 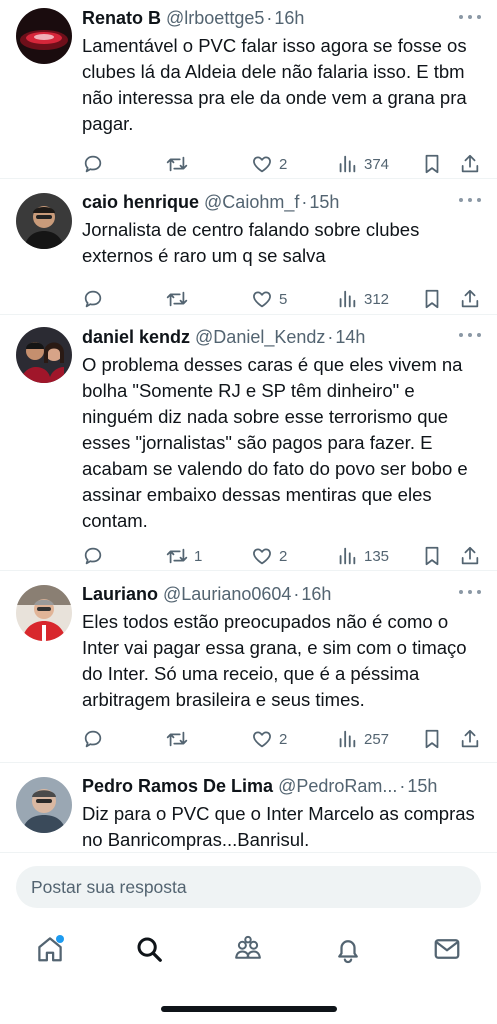 What do you see at coordinates (136, 337) in the screenshot?
I see `author-name: daniel kendz` at bounding box center [136, 337].